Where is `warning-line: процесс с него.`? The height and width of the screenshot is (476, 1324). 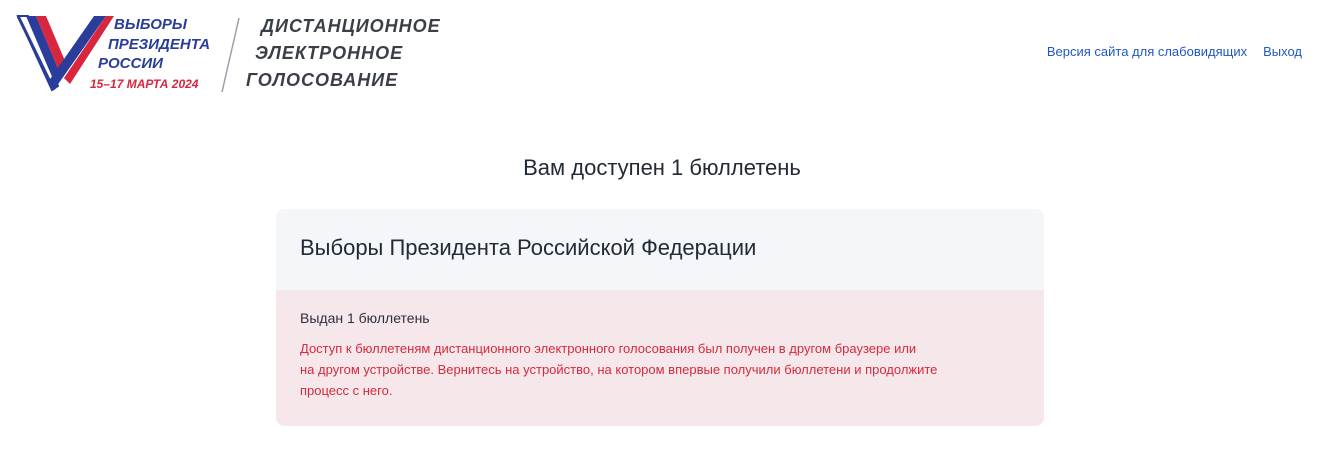
warning-line: процесс с него. is located at coordinates (346, 390).